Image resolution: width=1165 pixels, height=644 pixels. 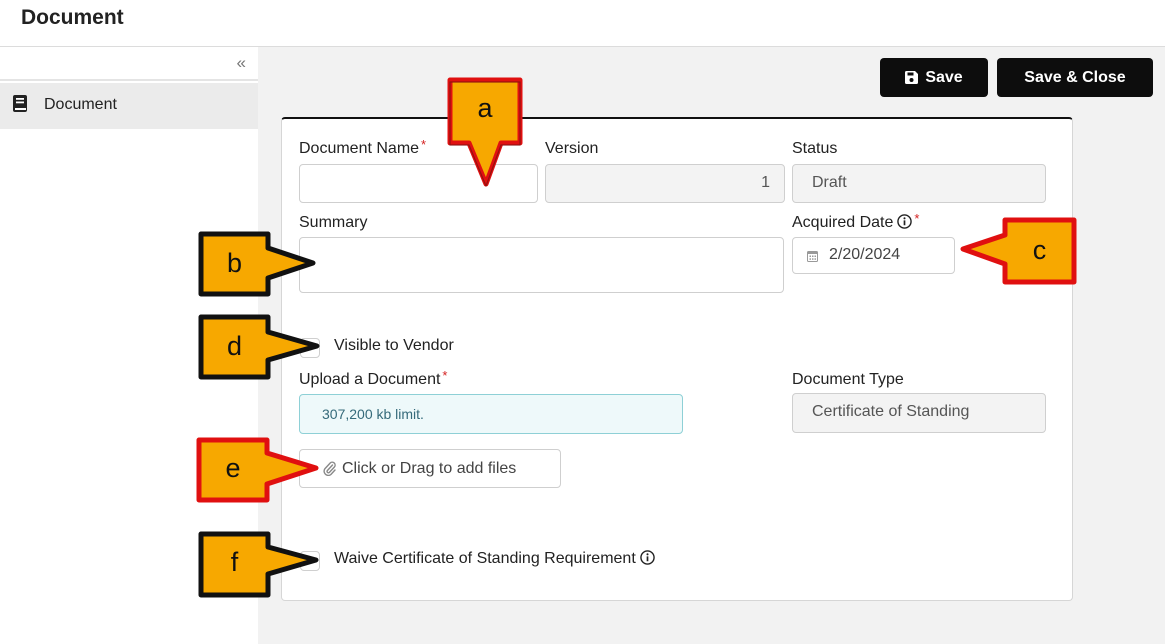 I want to click on add-files-button-label: Click or Drag to add files, so click(x=429, y=468).